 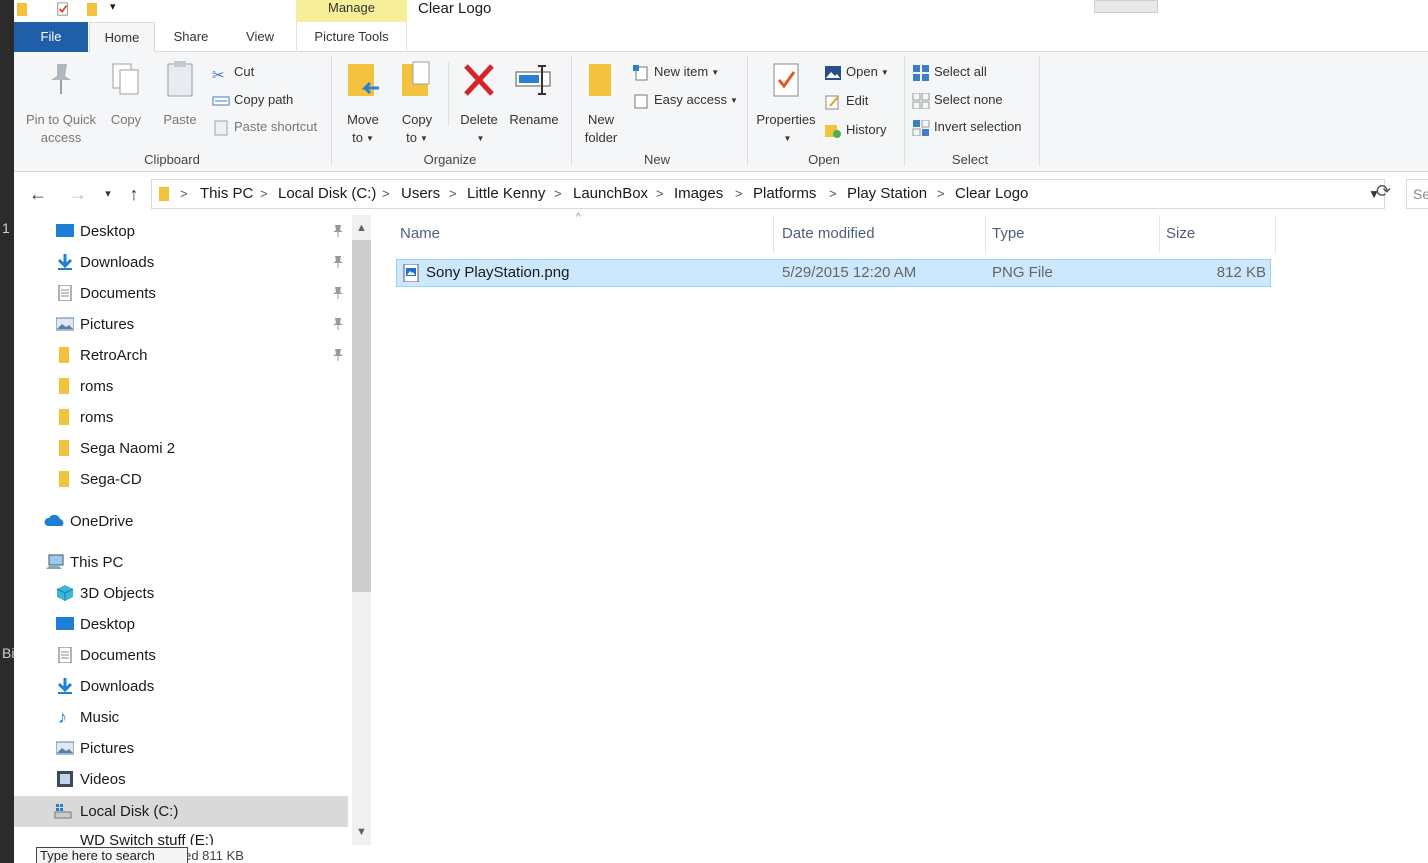 I want to click on select-all-button: Select all, so click(x=949, y=72).